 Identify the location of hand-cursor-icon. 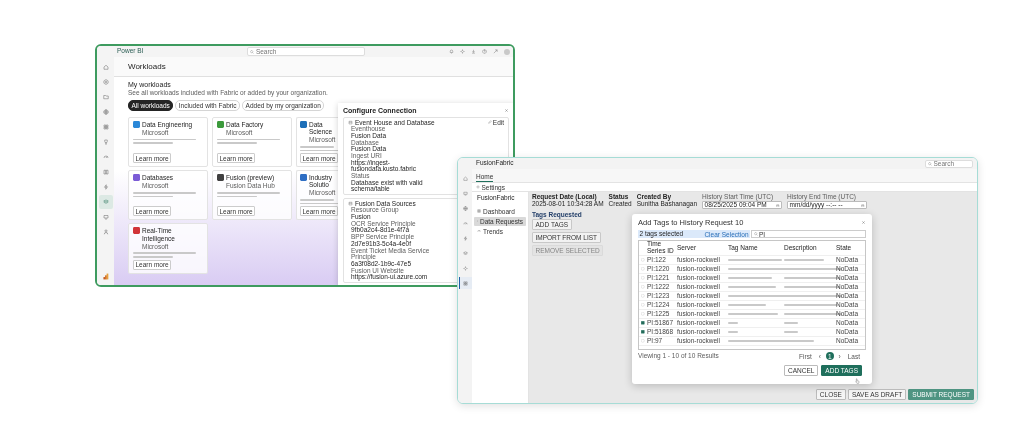
(857, 381).